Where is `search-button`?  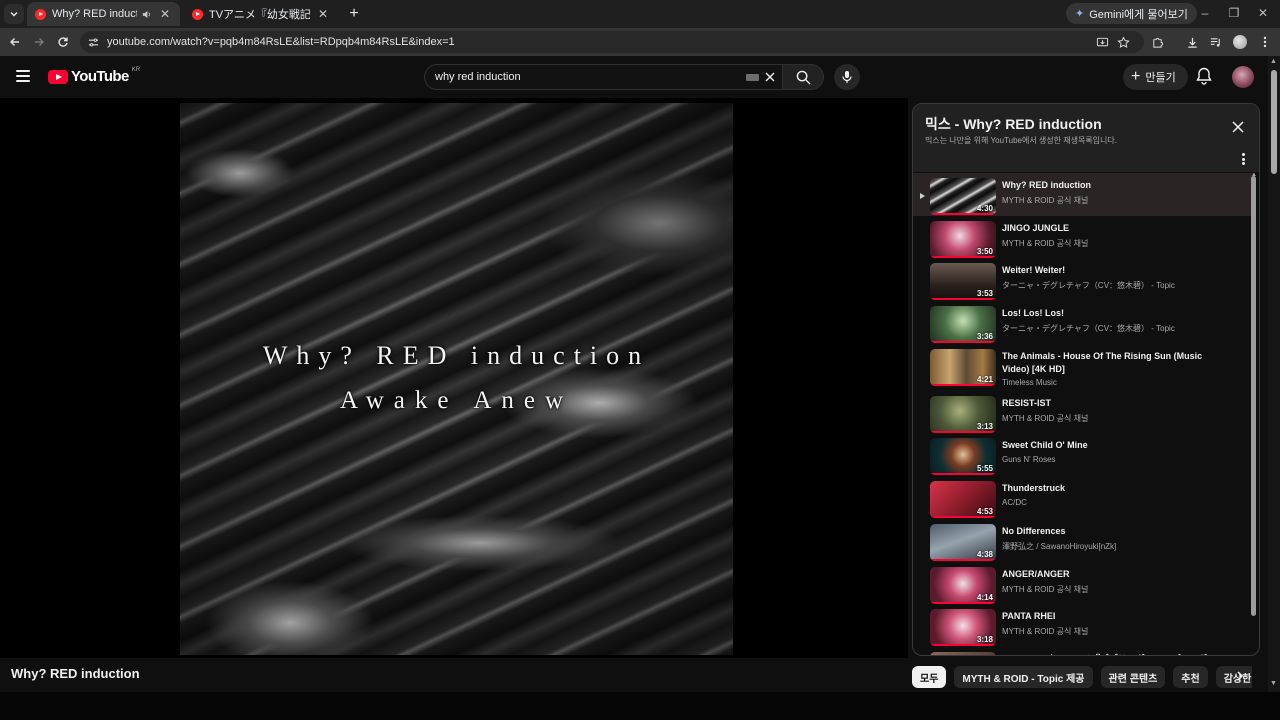
search-button is located at coordinates (803, 77).